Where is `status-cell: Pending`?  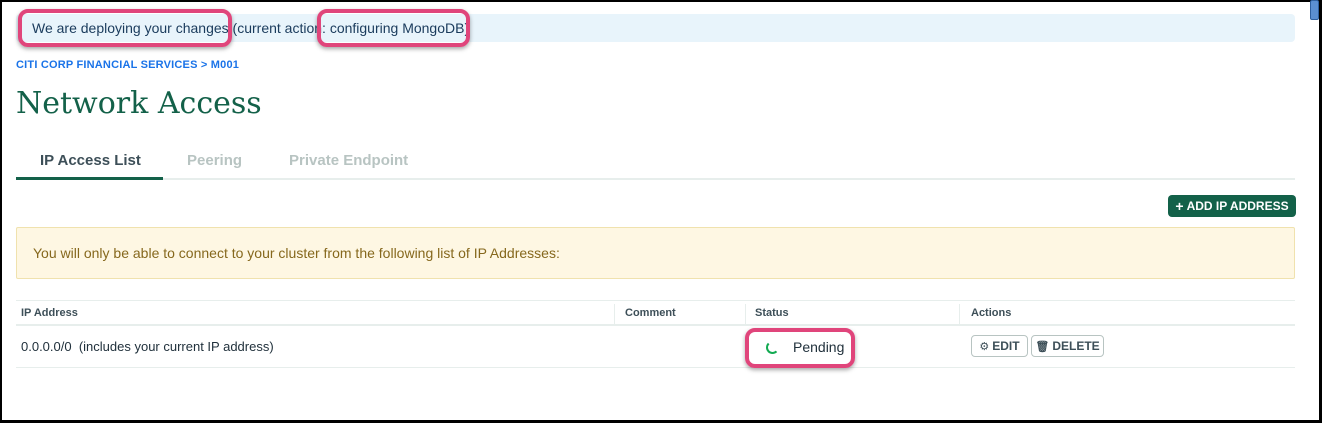
status-cell: Pending is located at coordinates (804, 347).